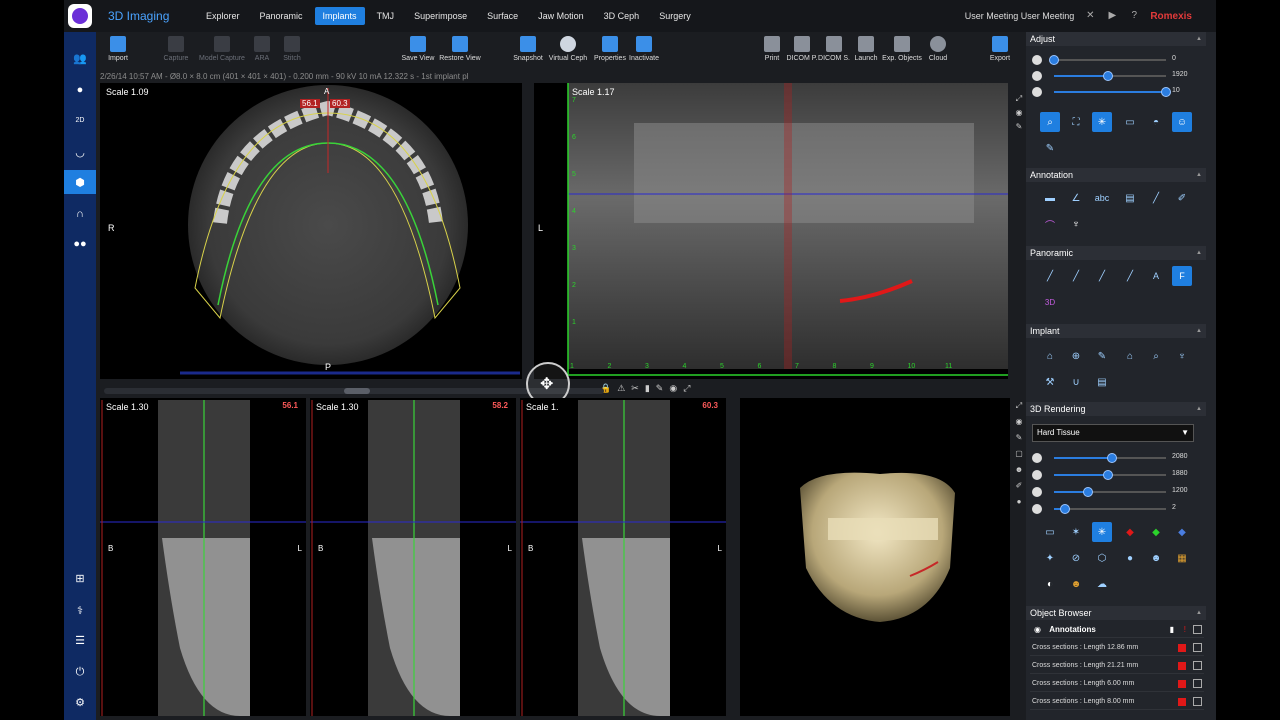 This screenshot has width=1280, height=720. What do you see at coordinates (80, 214) in the screenshot?
I see `arch-icon: ∩` at bounding box center [80, 214].